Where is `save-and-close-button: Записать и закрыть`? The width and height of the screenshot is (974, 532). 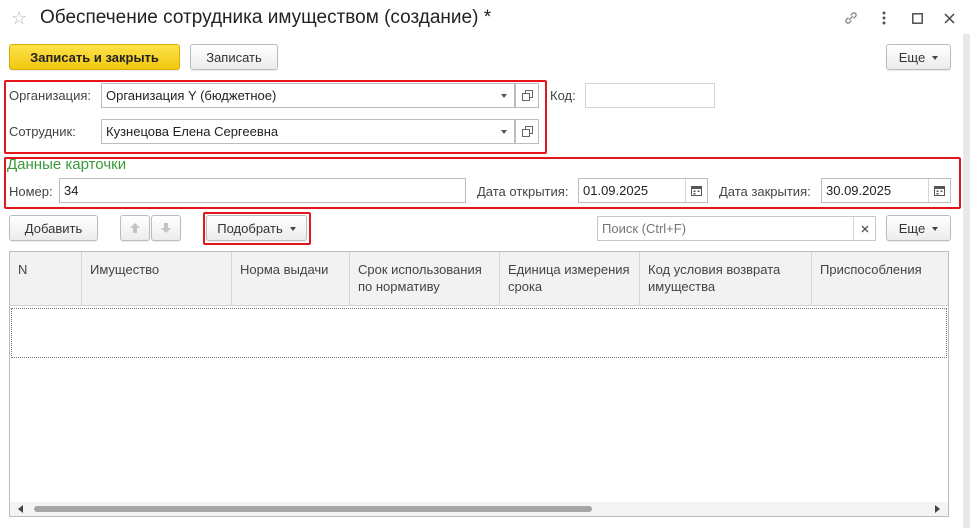 save-and-close-button: Записать и закрыть is located at coordinates (94, 57).